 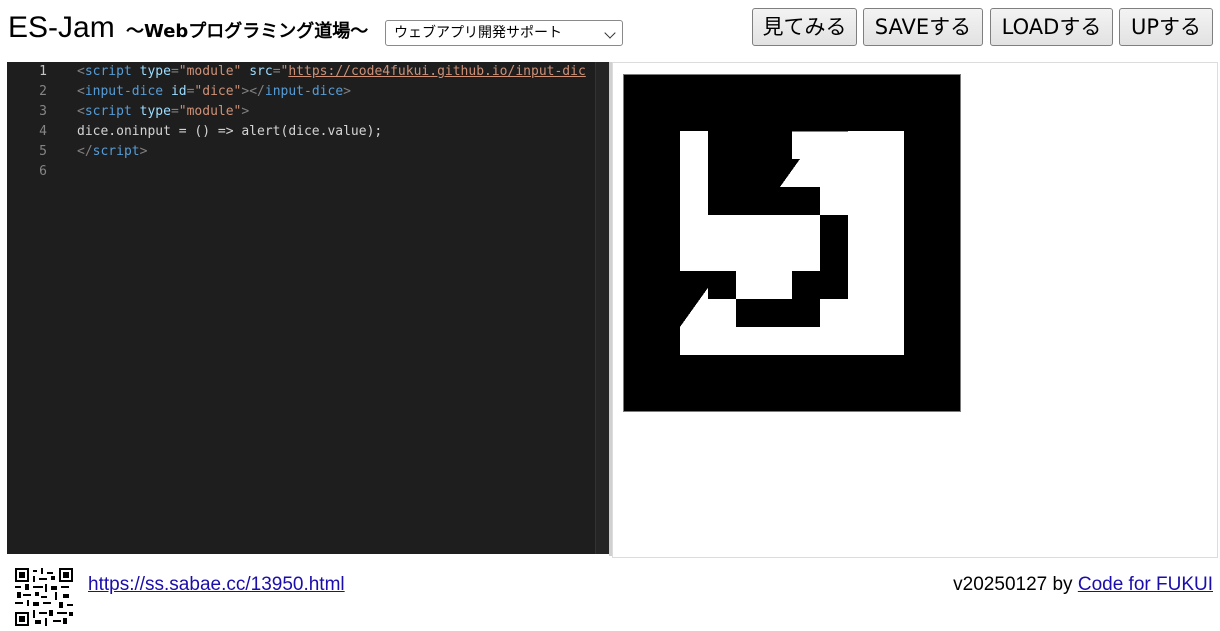 What do you see at coordinates (1145, 584) in the screenshot?
I see `org-link: Code for FUKUI` at bounding box center [1145, 584].